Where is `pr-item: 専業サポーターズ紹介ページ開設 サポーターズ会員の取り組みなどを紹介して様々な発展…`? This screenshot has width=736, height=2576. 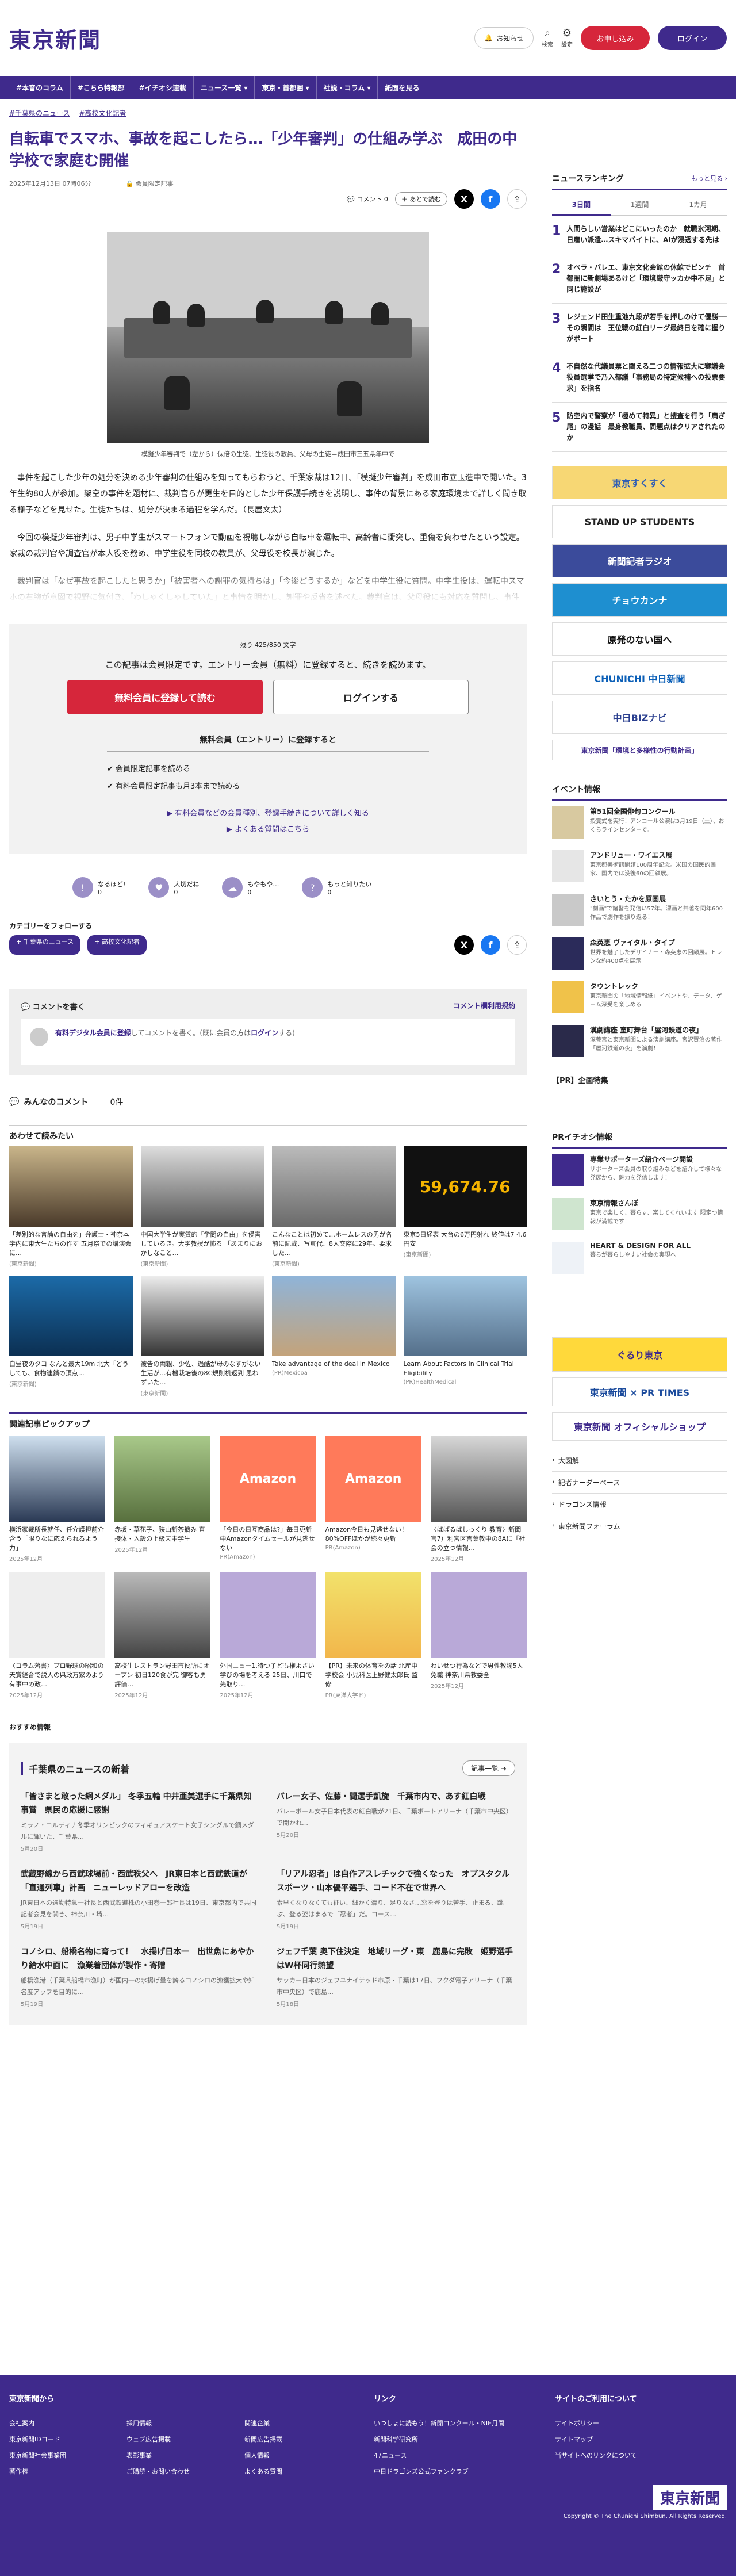 pr-item: 専業サポーターズ紹介ページ開設 サポーターズ会員の取り組みなどを紹介して様々な発展… is located at coordinates (639, 1170).